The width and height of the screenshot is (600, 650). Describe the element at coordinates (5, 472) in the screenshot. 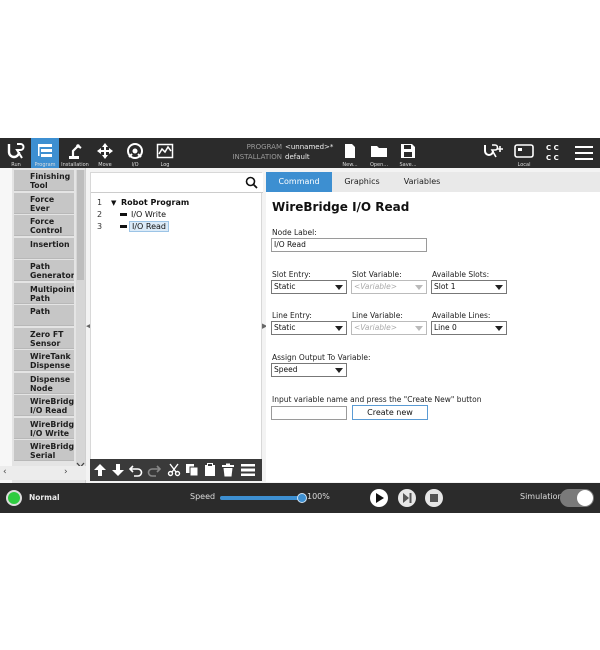

I see `scroll-left-icon: ‹` at that location.